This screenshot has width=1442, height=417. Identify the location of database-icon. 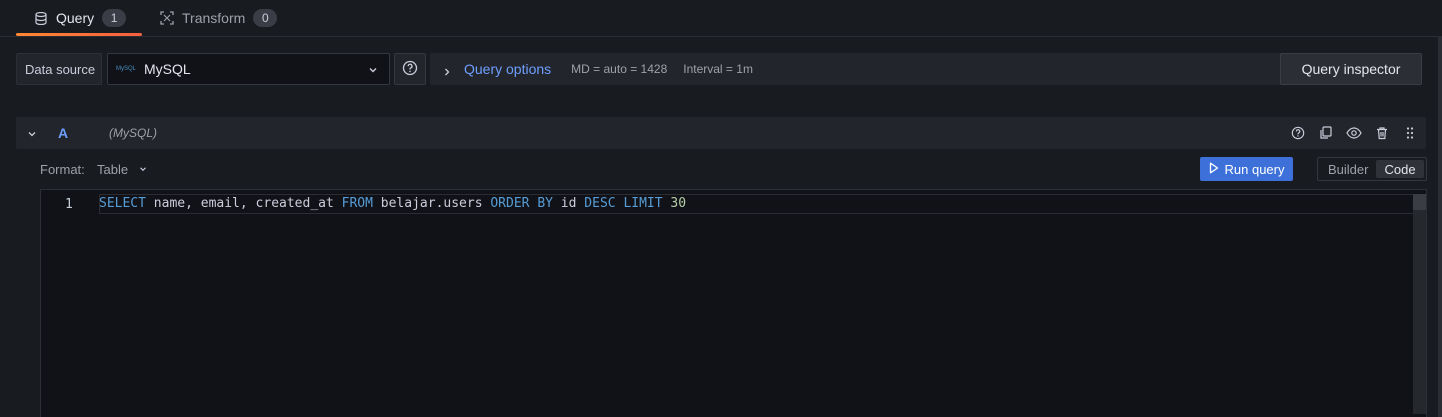
(41, 18).